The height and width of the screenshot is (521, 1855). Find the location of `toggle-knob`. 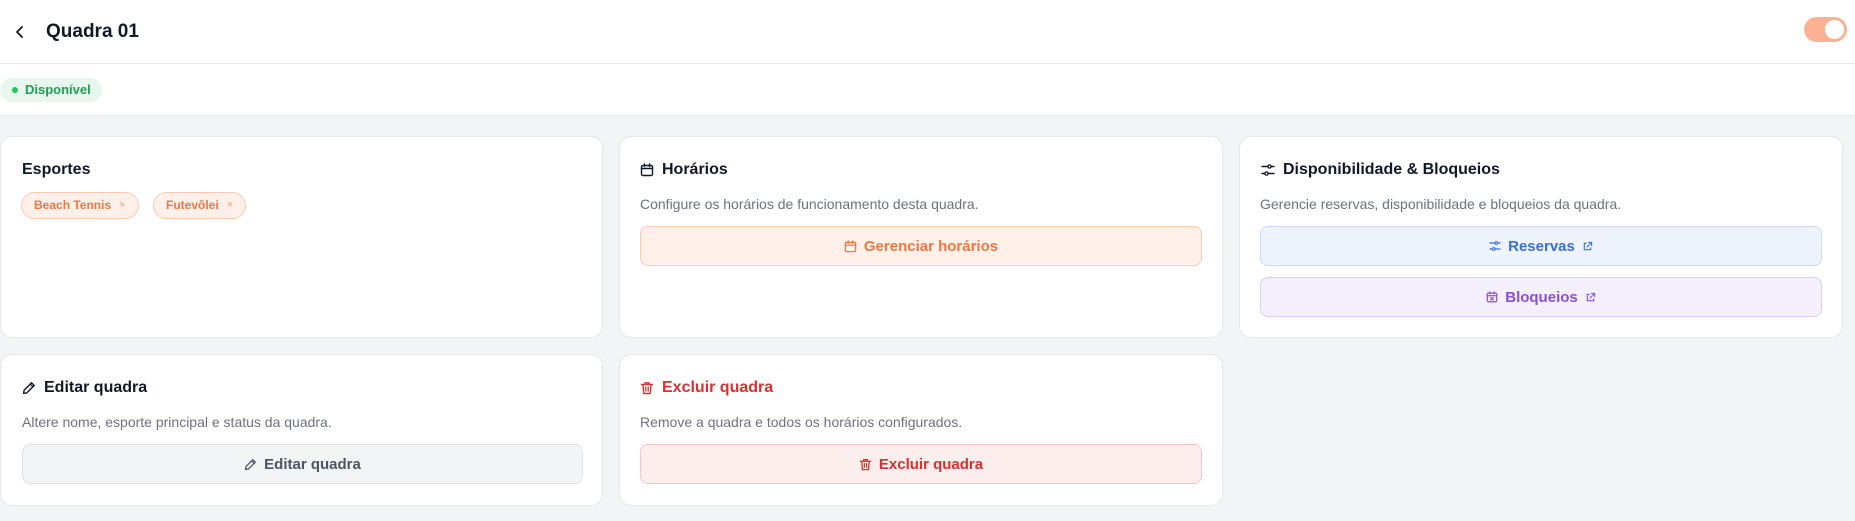

toggle-knob is located at coordinates (1834, 29).